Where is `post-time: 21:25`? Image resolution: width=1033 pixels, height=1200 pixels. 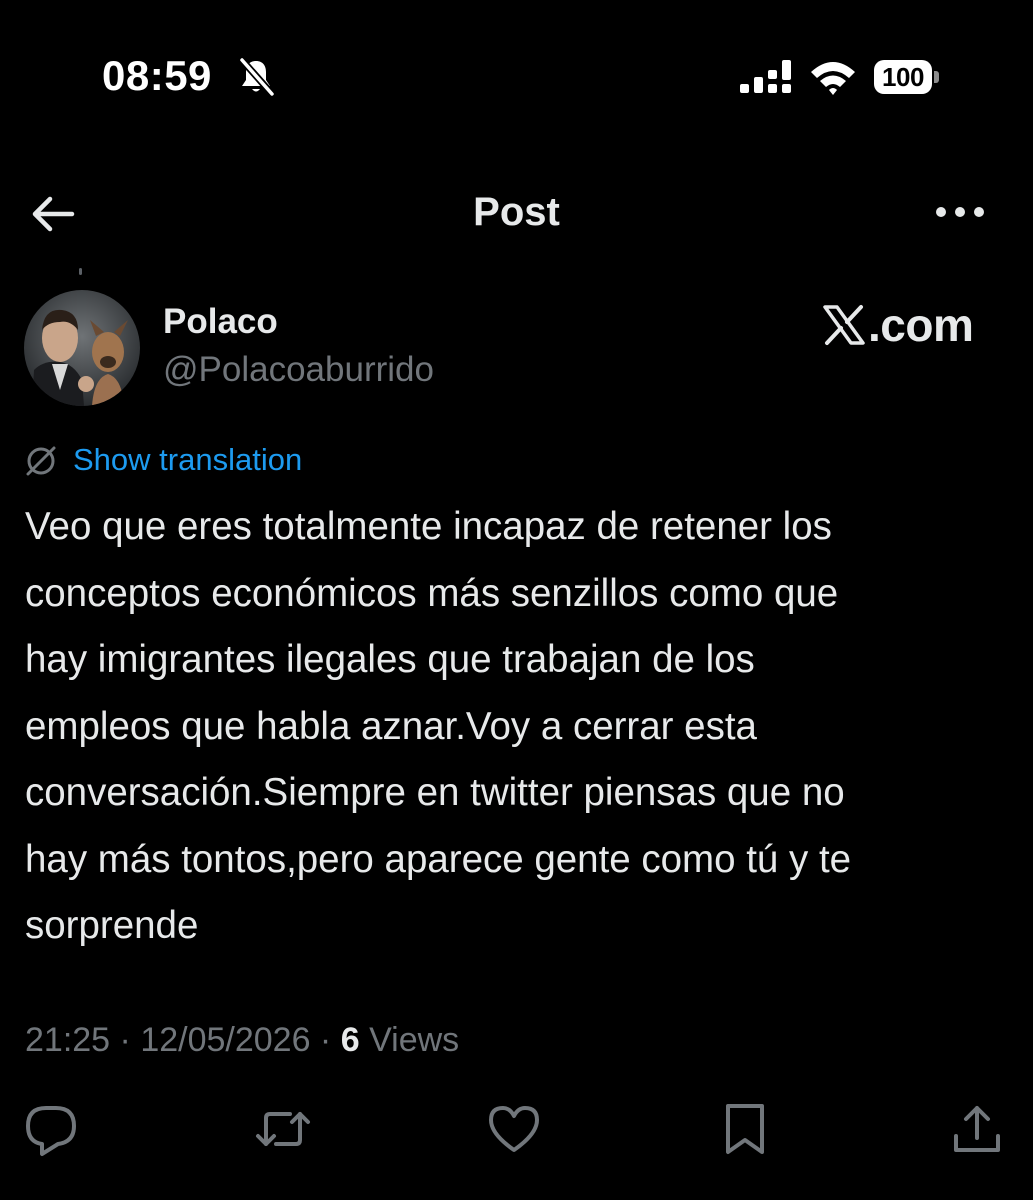
post-time: 21:25 is located at coordinates (68, 1040).